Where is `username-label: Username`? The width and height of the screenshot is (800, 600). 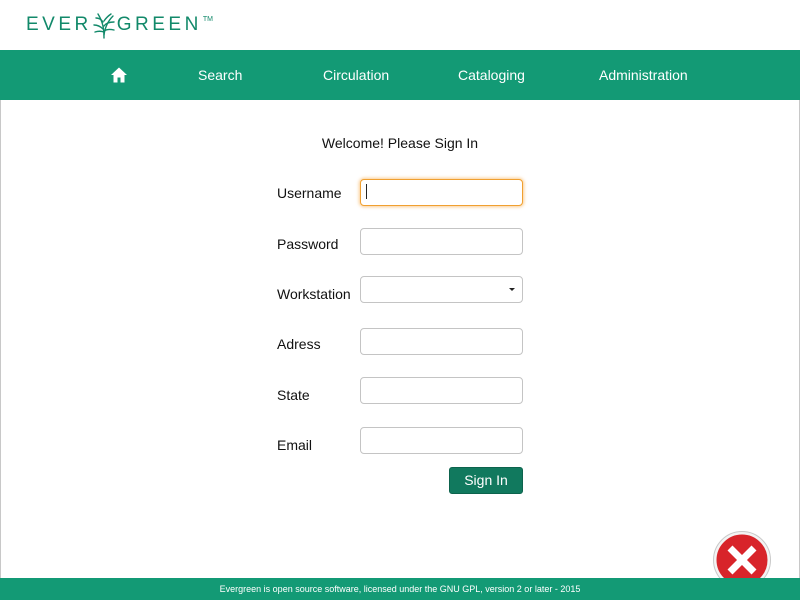 username-label: Username is located at coordinates (309, 193).